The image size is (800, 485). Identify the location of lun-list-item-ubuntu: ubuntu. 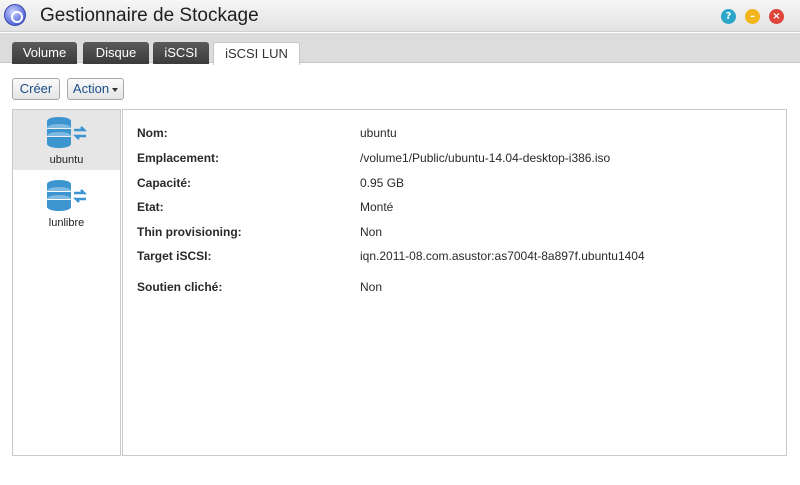
(66, 140).